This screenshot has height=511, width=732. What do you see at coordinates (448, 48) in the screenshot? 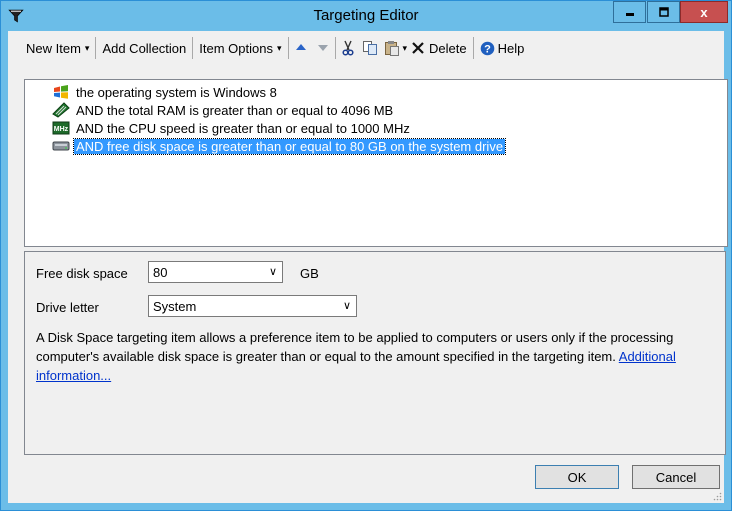
I see `delete-label: Delete` at bounding box center [448, 48].